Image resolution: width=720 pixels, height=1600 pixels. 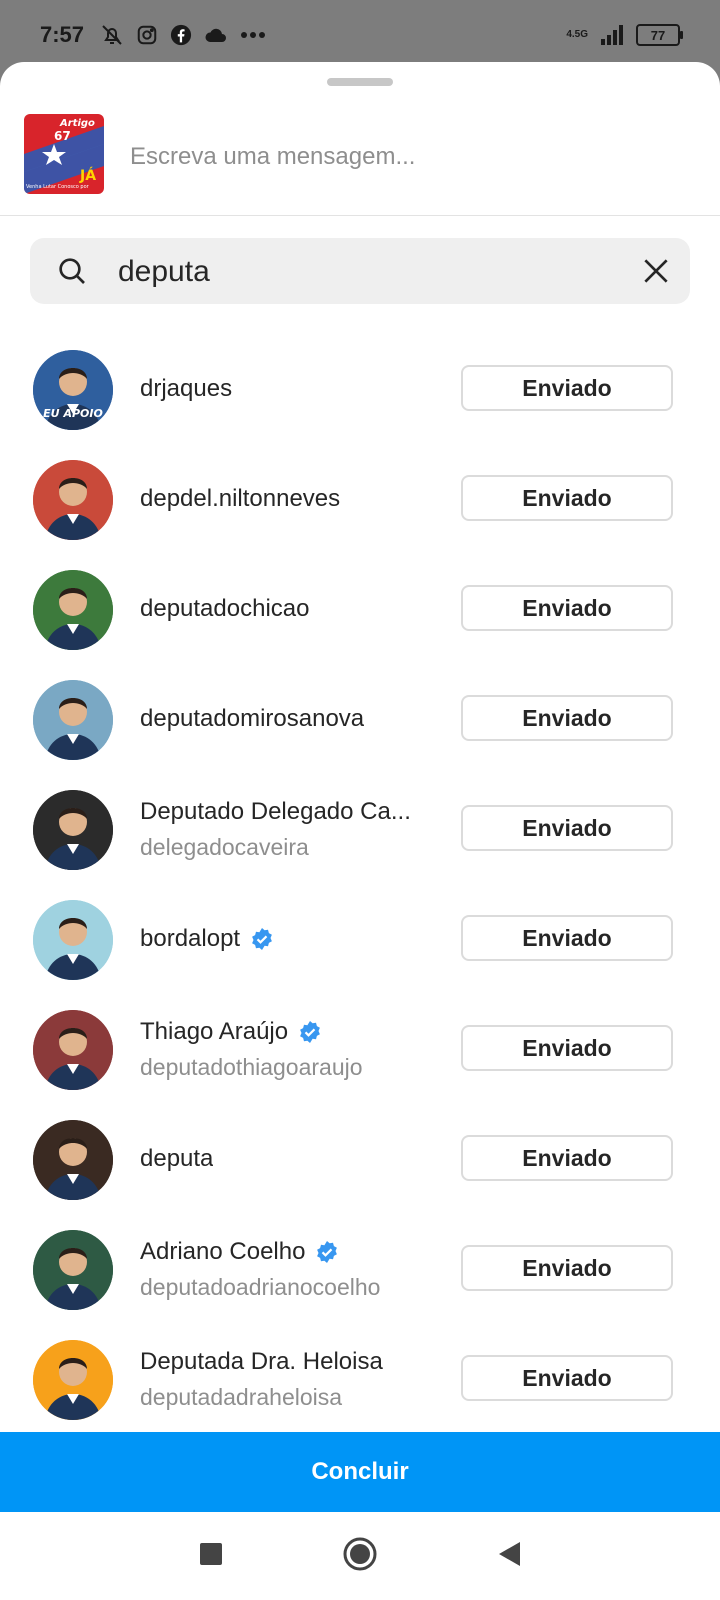 I want to click on recipient-name: bordalopt, so click(x=290, y=939).